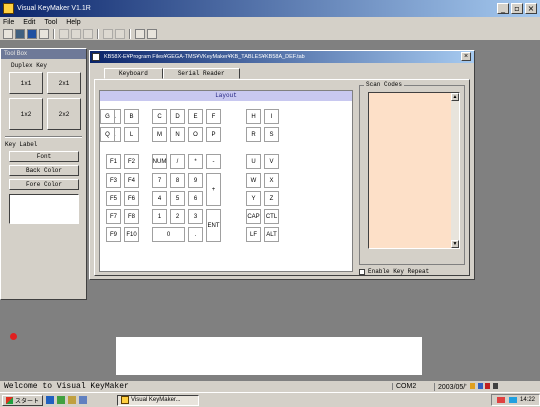  What do you see at coordinates (512, 400) in the screenshot?
I see `network-icon` at bounding box center [512, 400].